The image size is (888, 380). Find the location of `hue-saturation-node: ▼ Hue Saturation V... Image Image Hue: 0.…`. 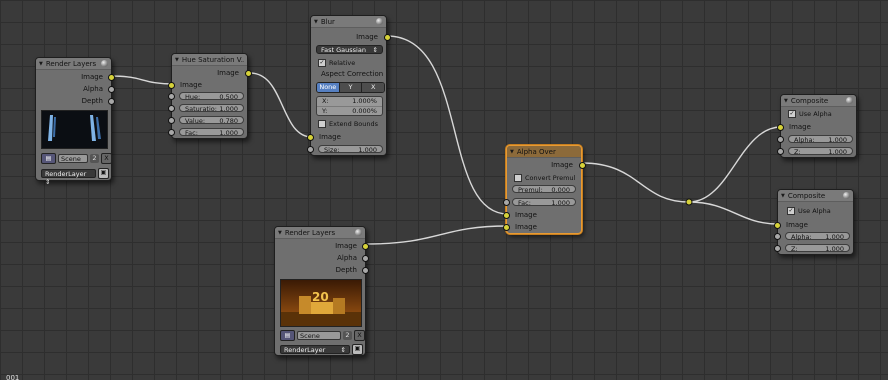

hue-saturation-node: ▼ Hue Saturation V... Image Image Hue: 0.… is located at coordinates (210, 96).